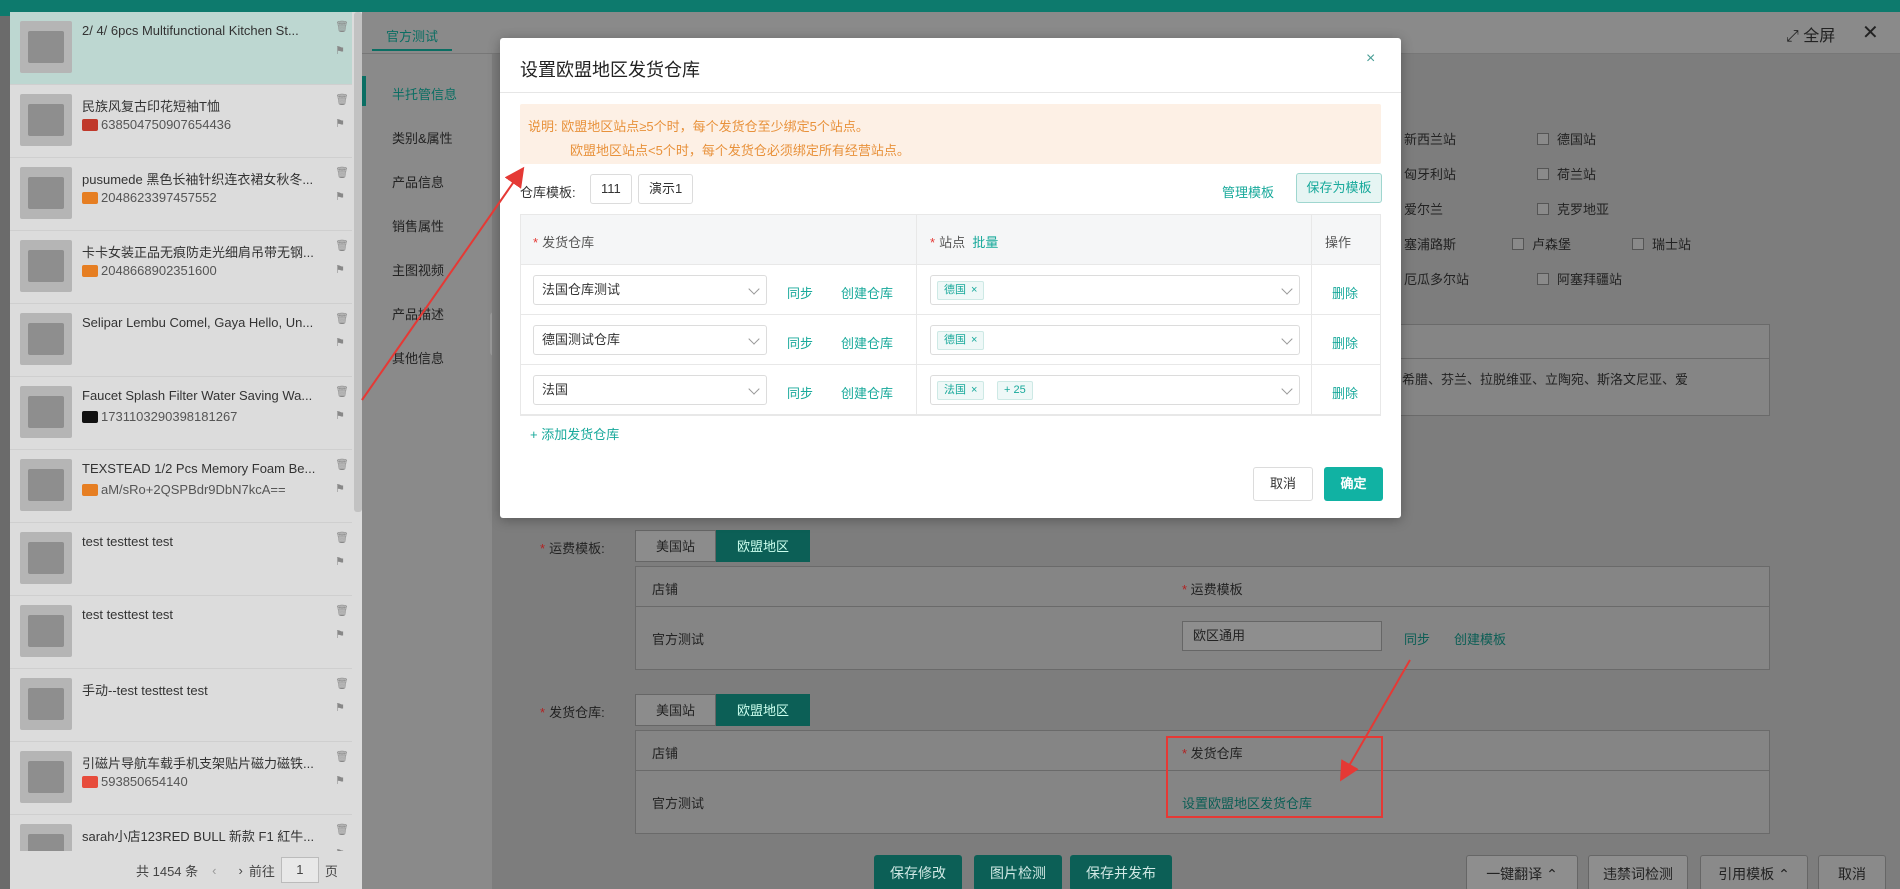 The height and width of the screenshot is (889, 1900). What do you see at coordinates (1810, 34) in the screenshot?
I see `fullscreen-button: ⤢ 全屏` at bounding box center [1810, 34].